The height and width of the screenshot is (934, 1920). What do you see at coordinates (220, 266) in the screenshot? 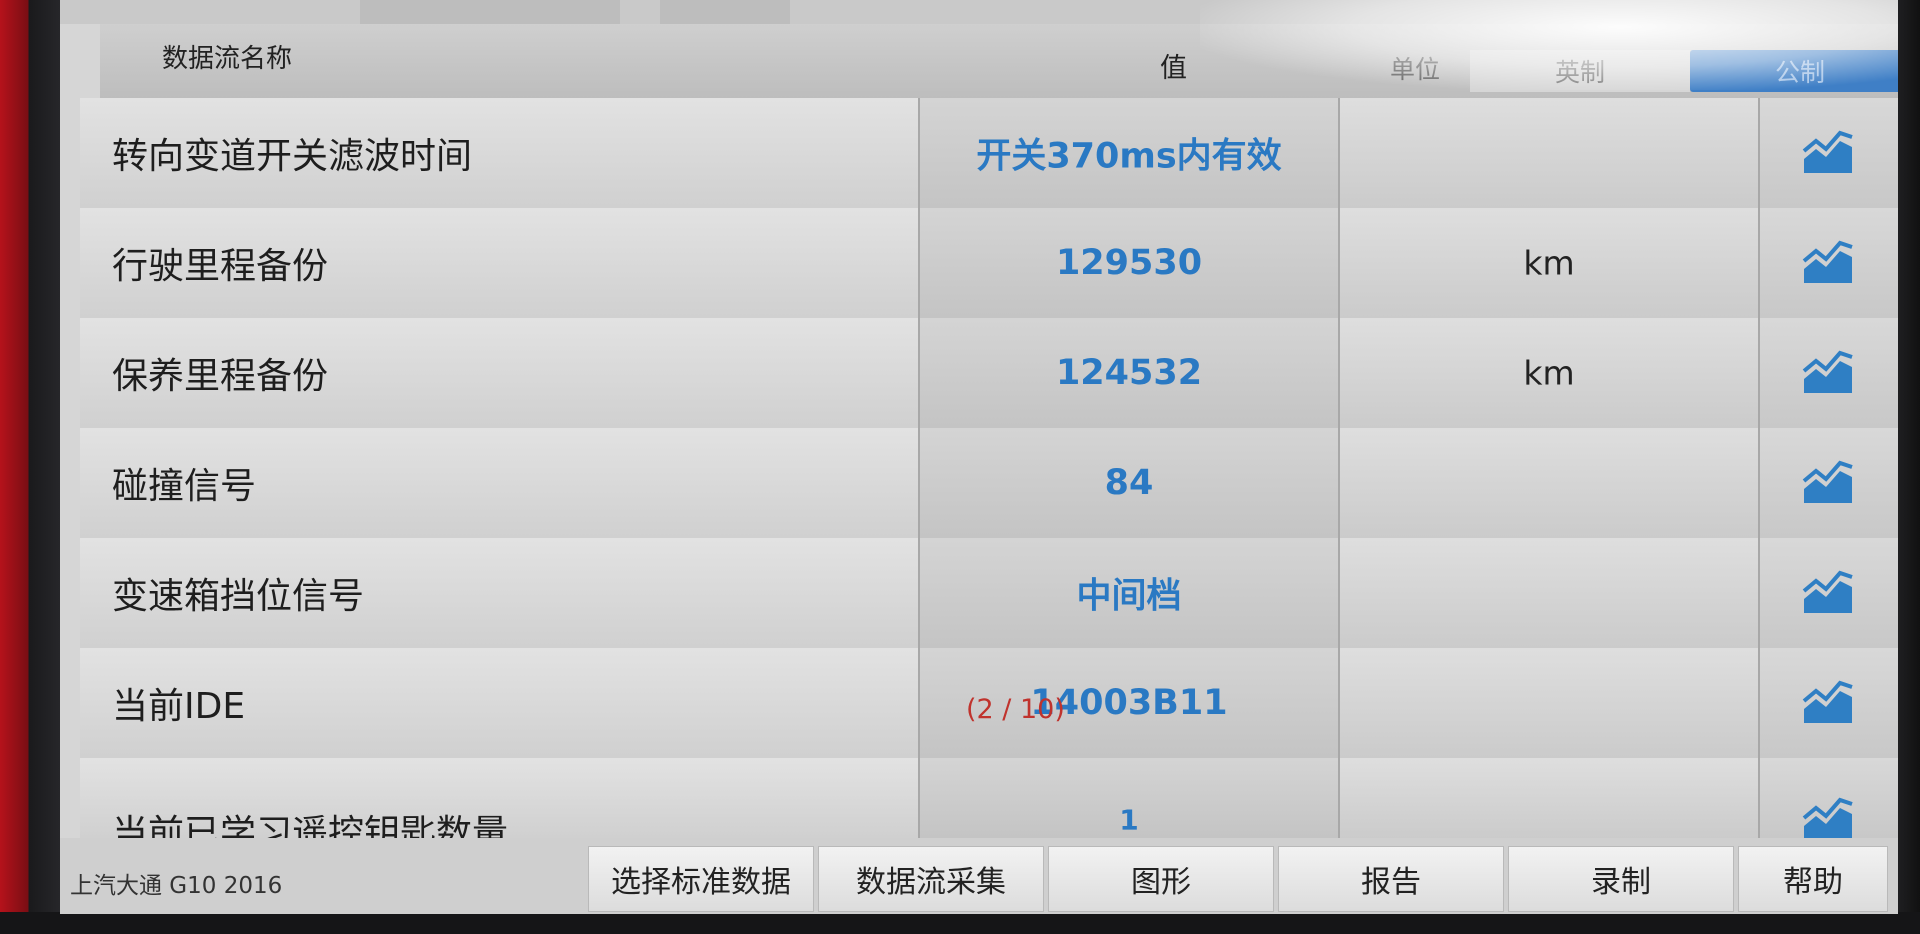
I see `row-name: 行驶里程备份` at bounding box center [220, 266].